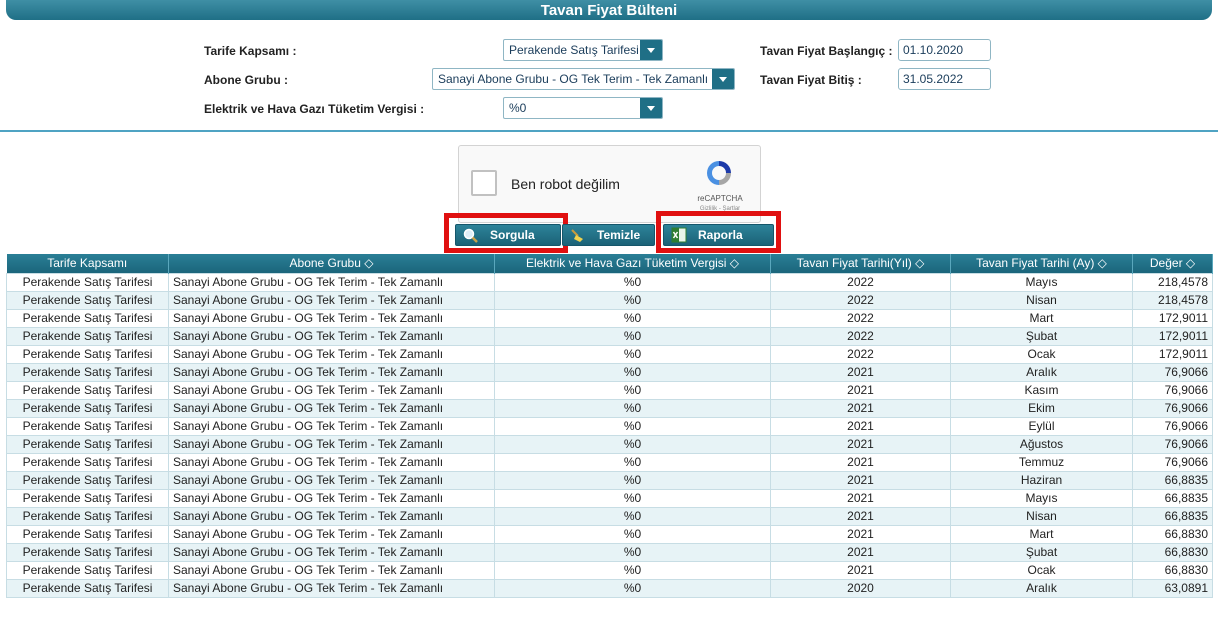 The width and height of the screenshot is (1218, 622). I want to click on column-header-tarife: Tarife Kapsamı, so click(87, 263).